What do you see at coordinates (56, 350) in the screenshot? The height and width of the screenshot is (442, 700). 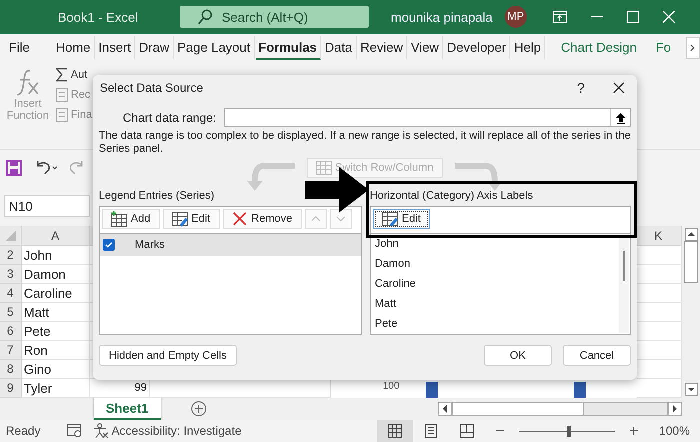 I see `table-cell: Ron` at bounding box center [56, 350].